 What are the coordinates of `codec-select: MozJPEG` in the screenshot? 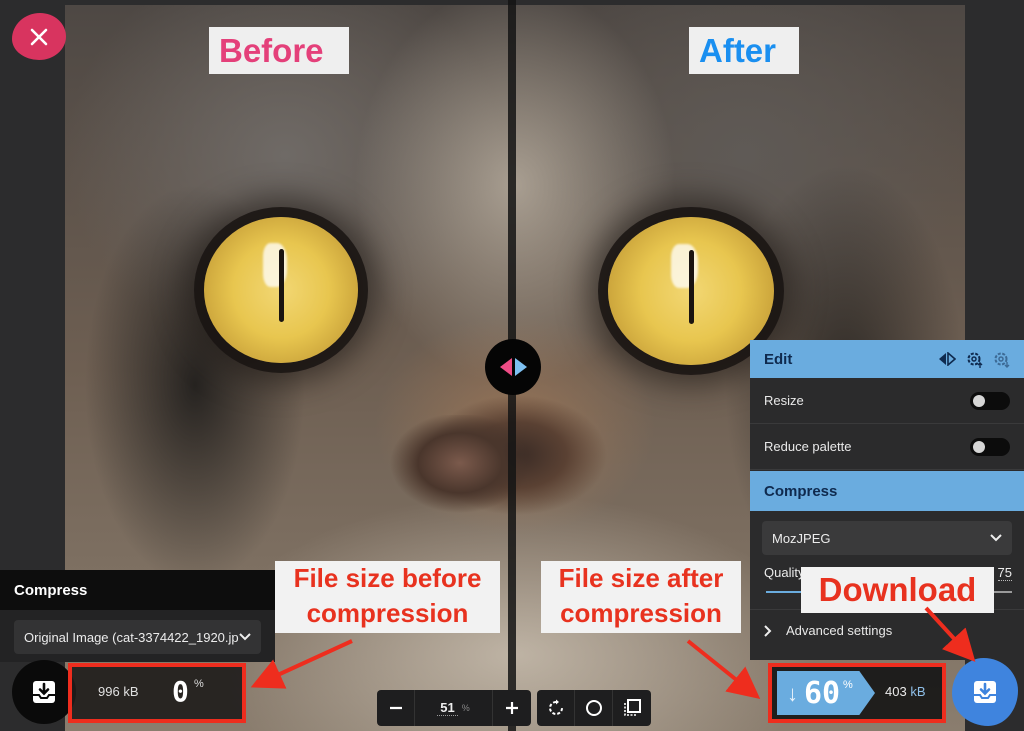 It's located at (887, 538).